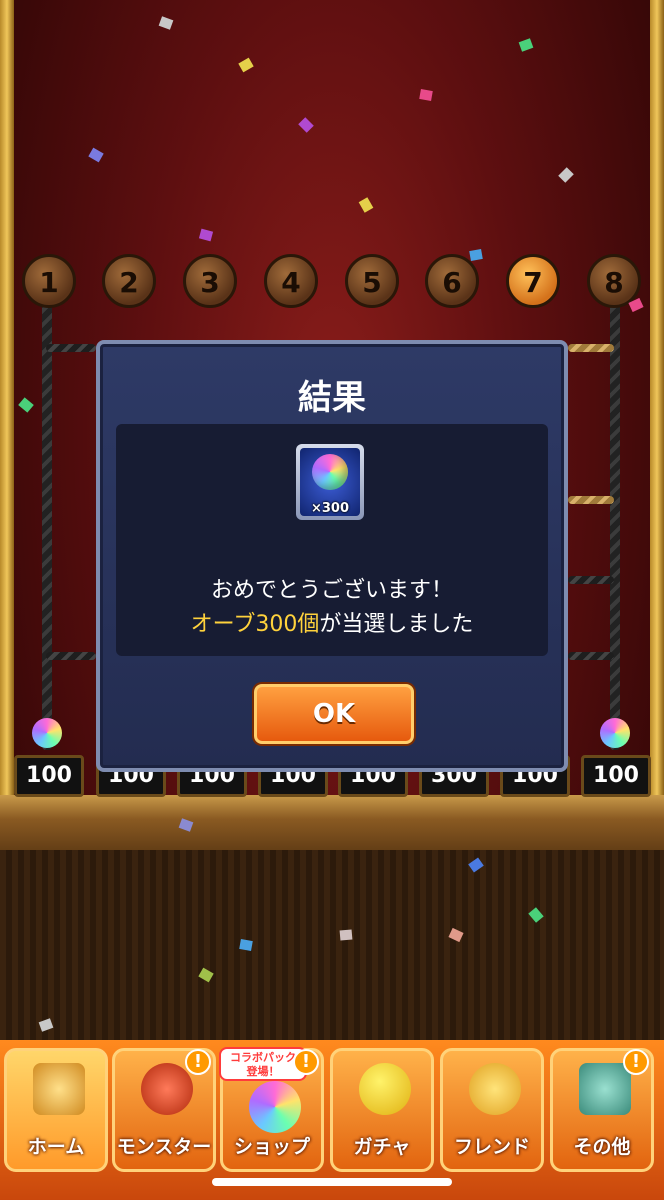 The height and width of the screenshot is (1200, 664). I want to click on shop-orb-icon, so click(275, 1107).